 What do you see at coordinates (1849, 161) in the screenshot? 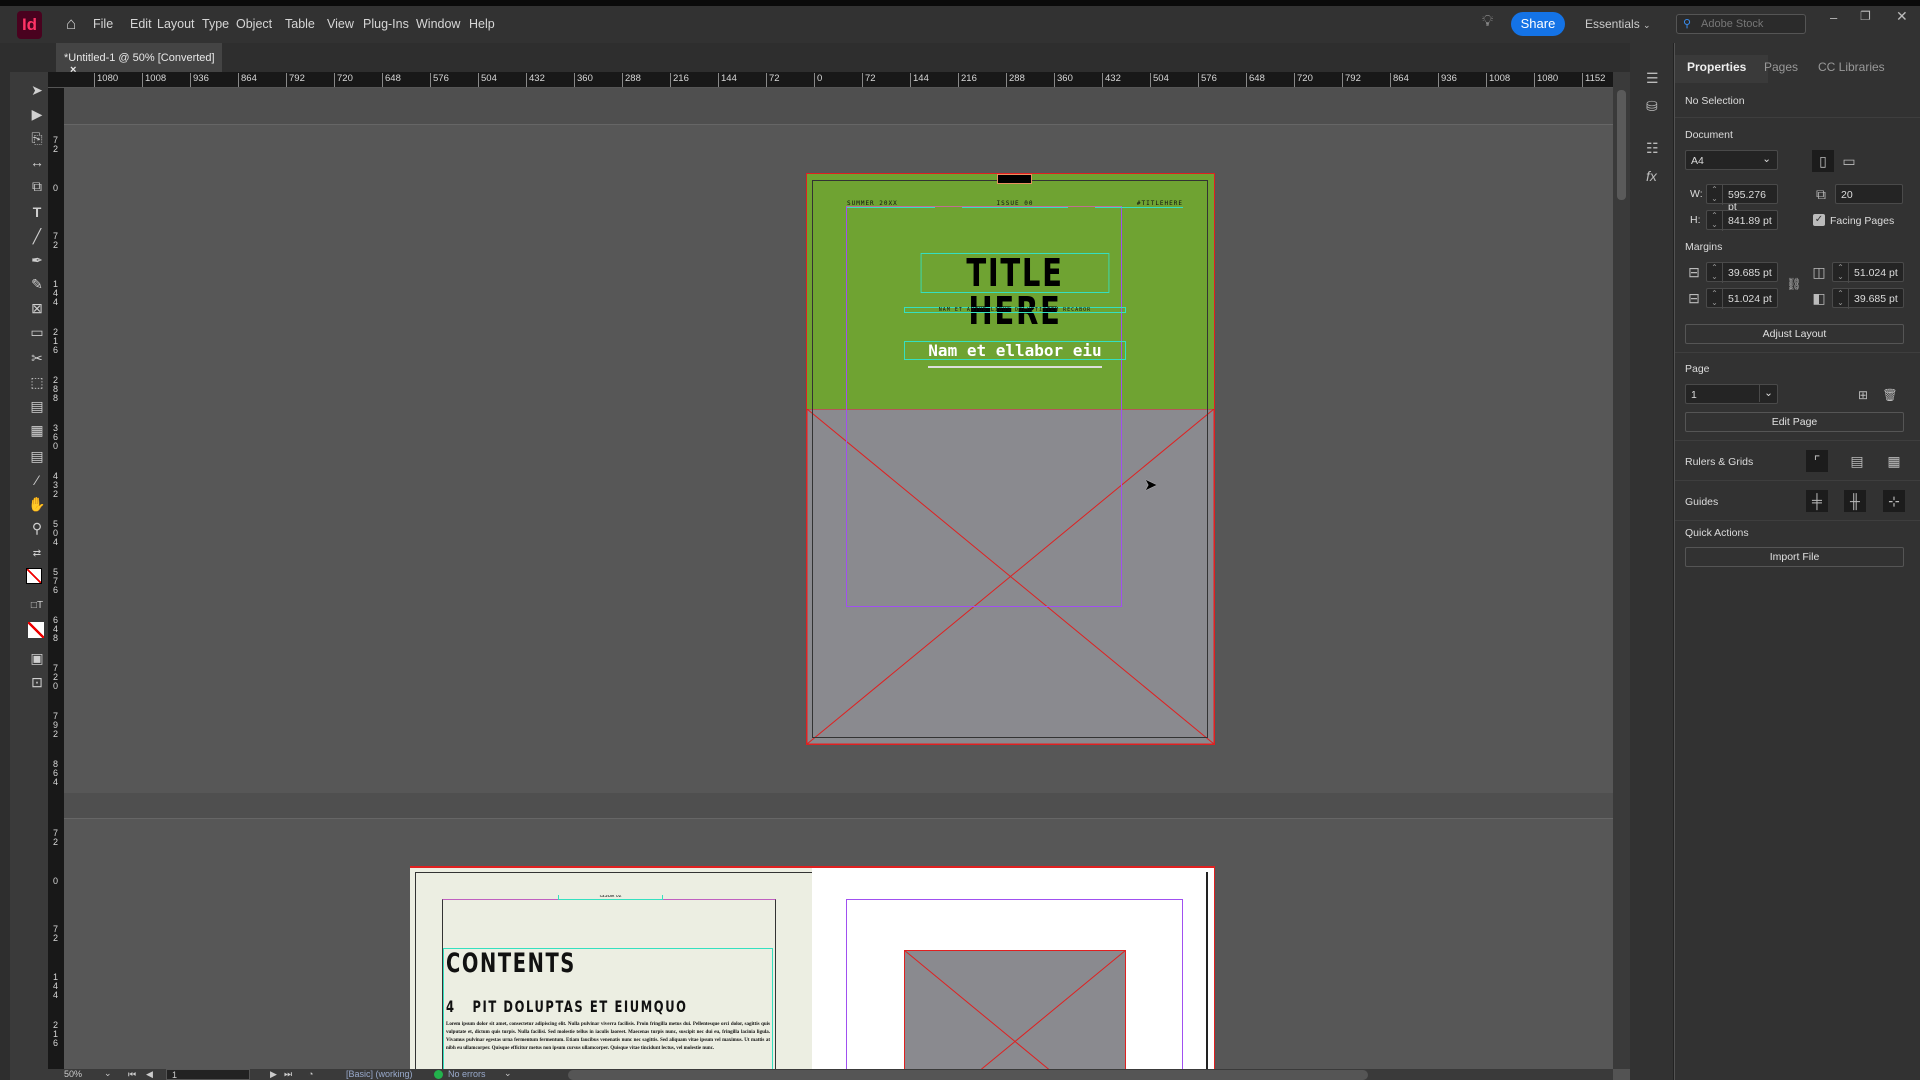
I see `landscape-orientation-icon: ▭` at bounding box center [1849, 161].